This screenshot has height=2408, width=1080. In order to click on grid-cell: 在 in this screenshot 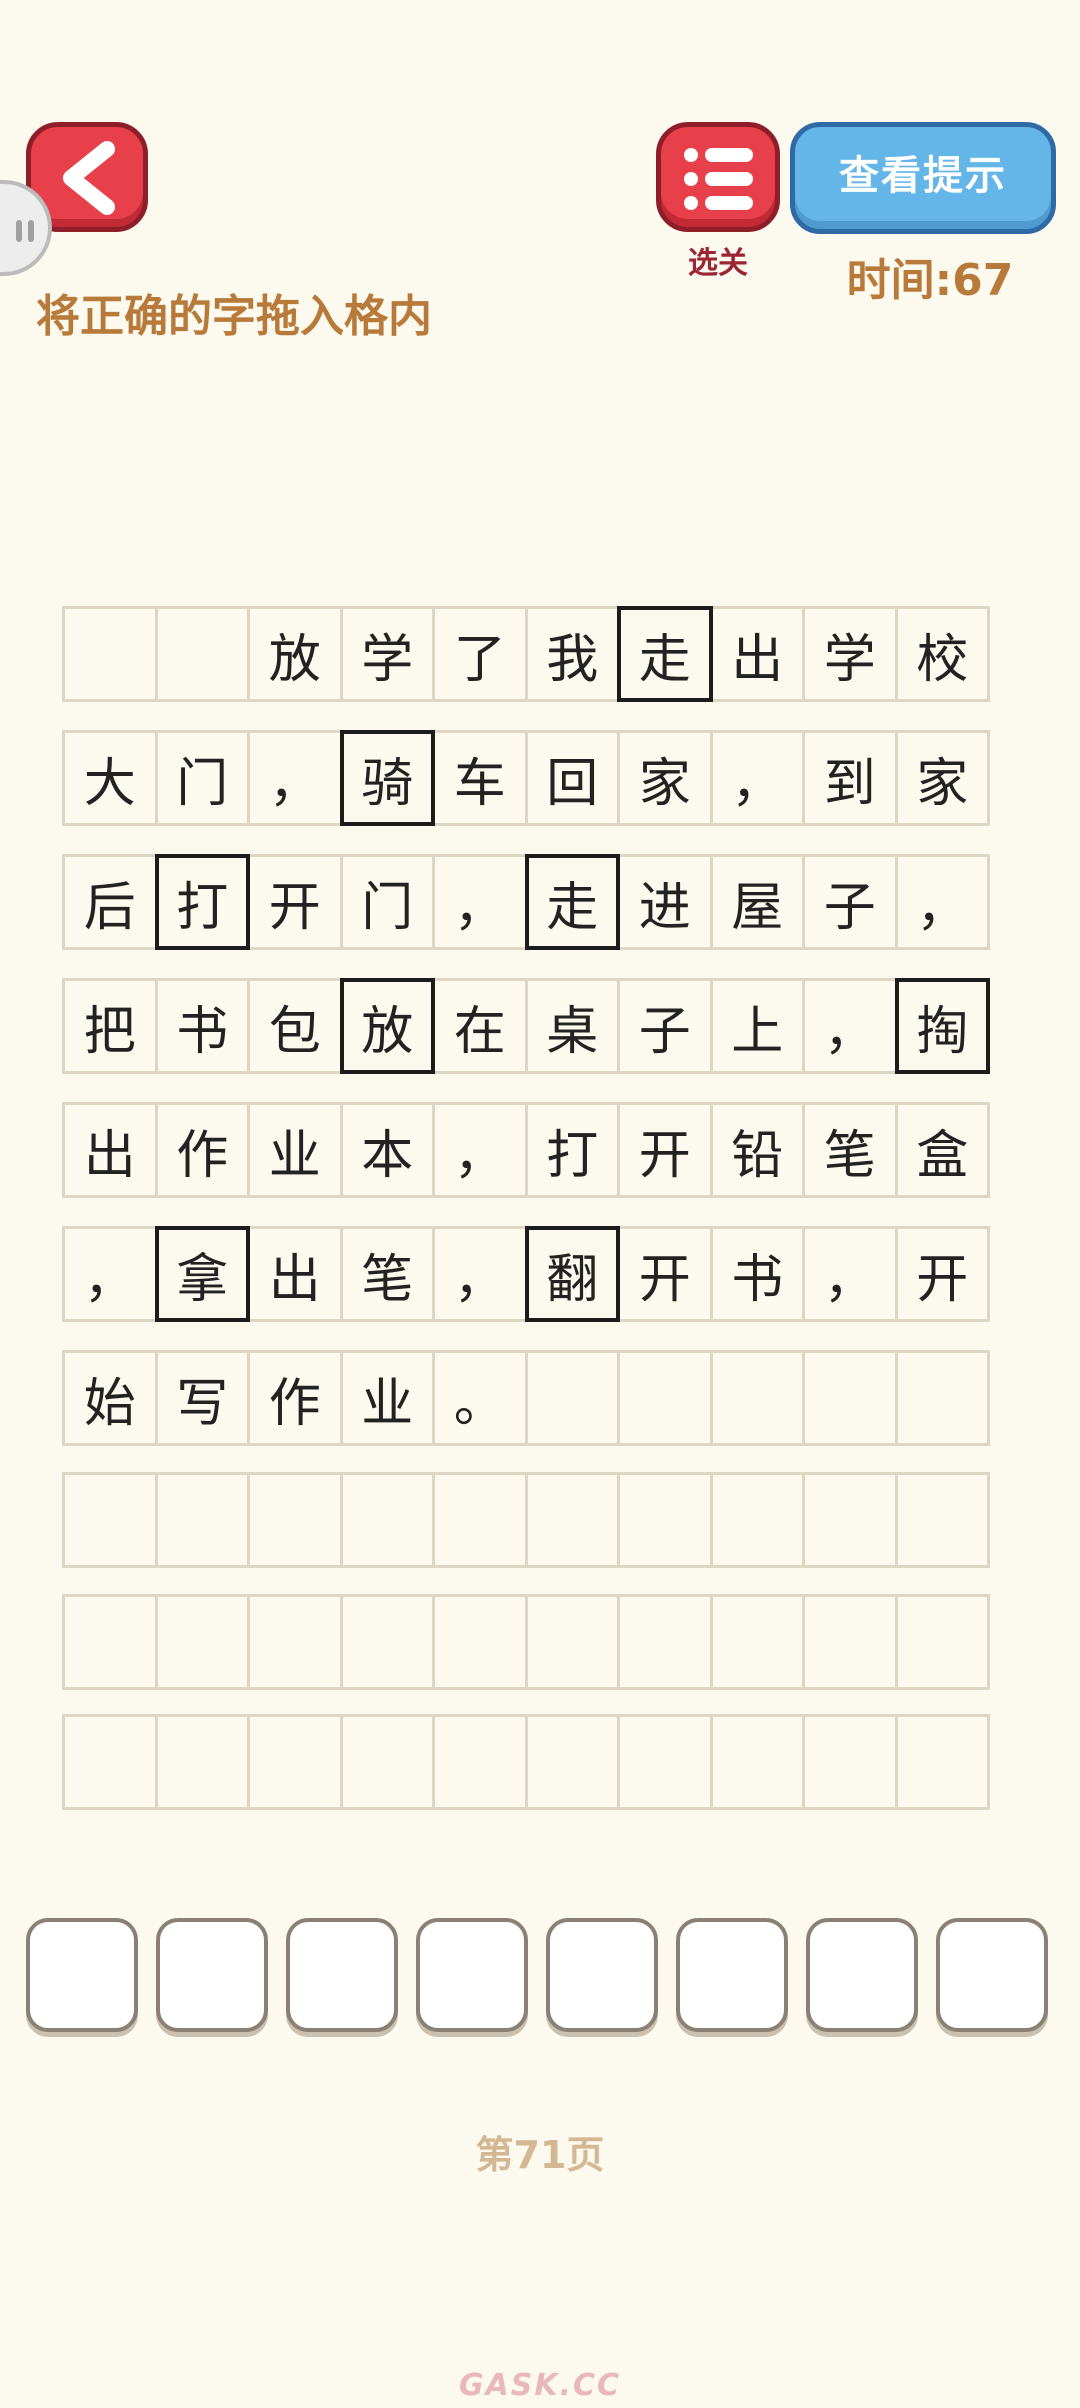, I will do `click(480, 1026)`.